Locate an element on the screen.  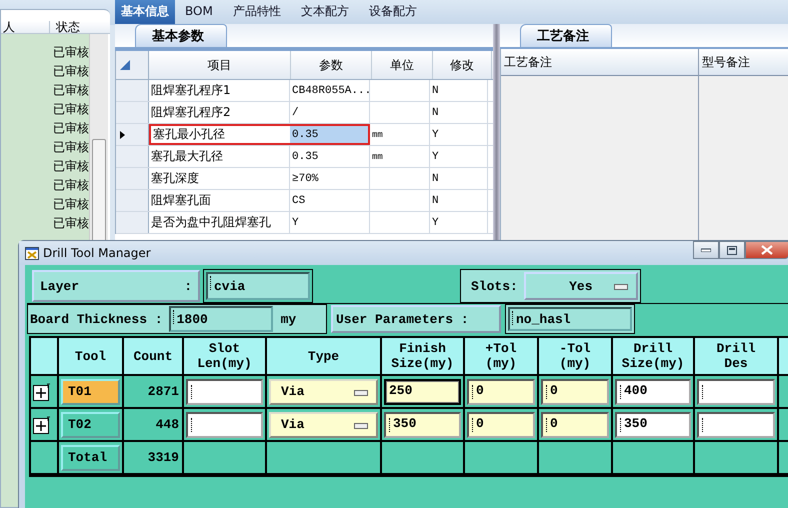
slots-label: Slots: is located at coordinates (494, 286).